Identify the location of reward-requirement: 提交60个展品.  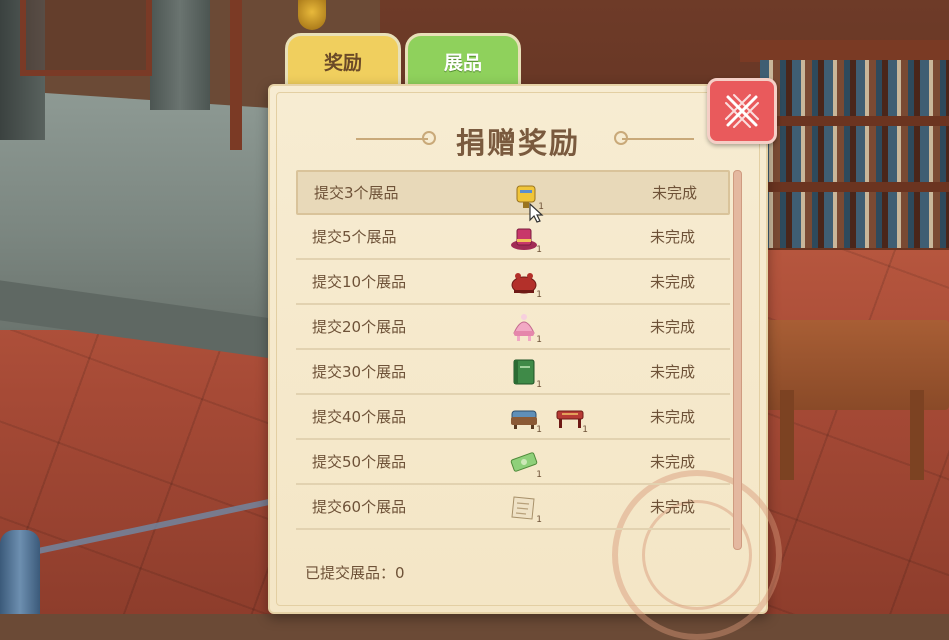
(359, 507).